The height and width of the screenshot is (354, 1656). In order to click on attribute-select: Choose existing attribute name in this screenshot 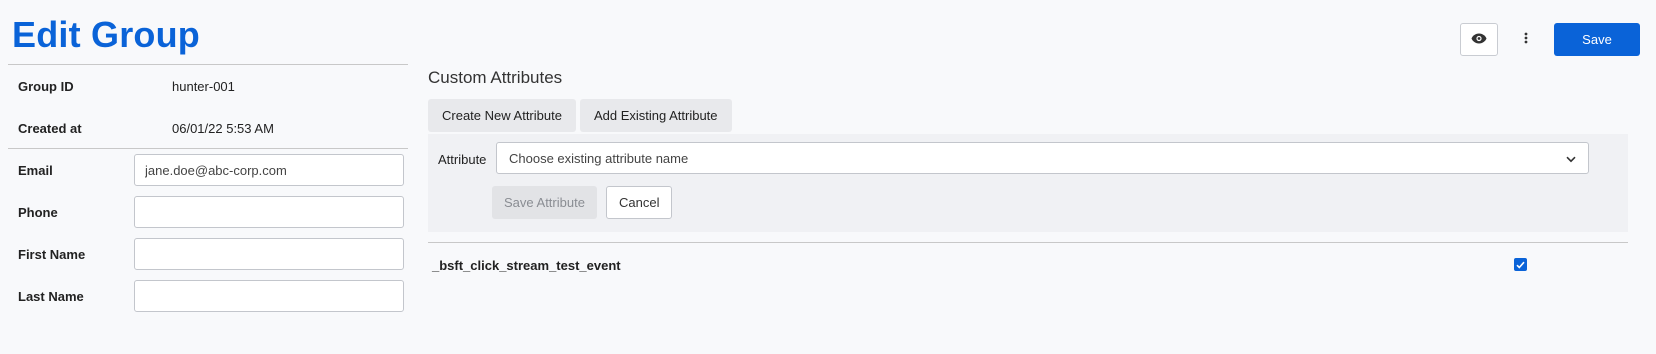, I will do `click(1042, 158)`.